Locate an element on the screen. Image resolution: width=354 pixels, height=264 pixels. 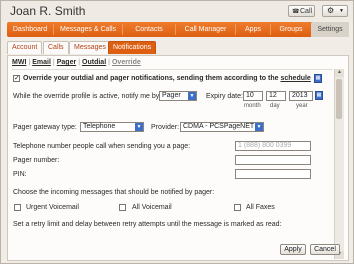
divider is located at coordinates (172, 69).